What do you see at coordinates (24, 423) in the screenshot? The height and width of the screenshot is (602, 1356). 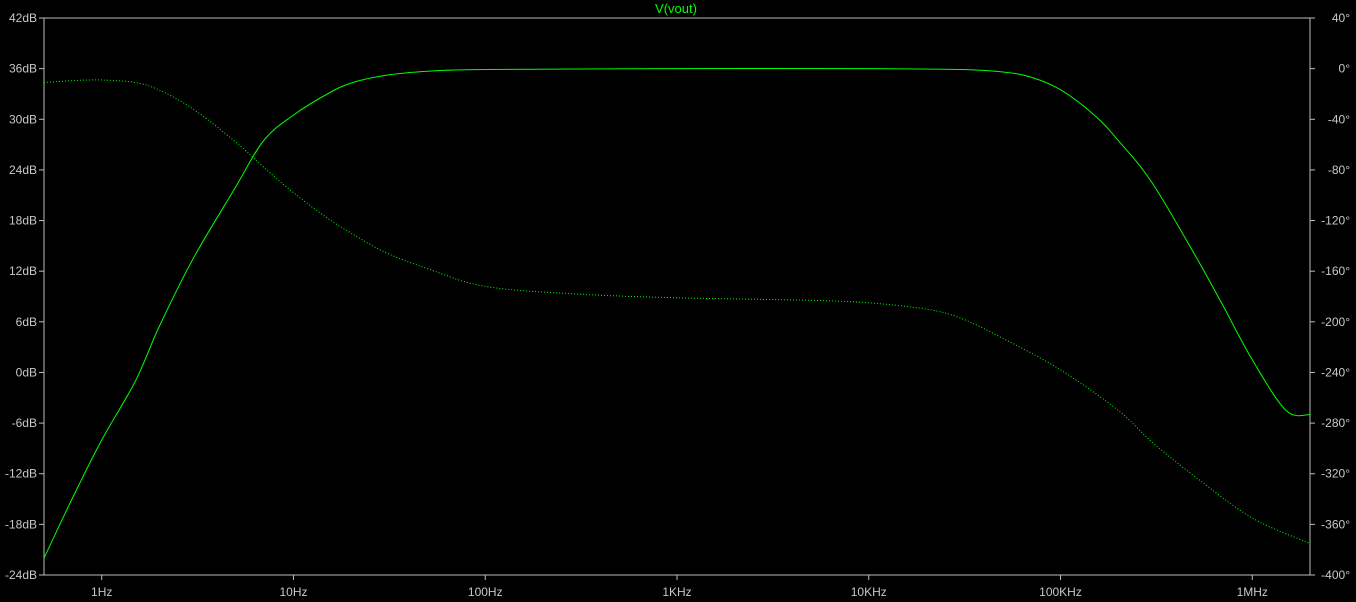 I see `left-tick-label: -6dB` at bounding box center [24, 423].